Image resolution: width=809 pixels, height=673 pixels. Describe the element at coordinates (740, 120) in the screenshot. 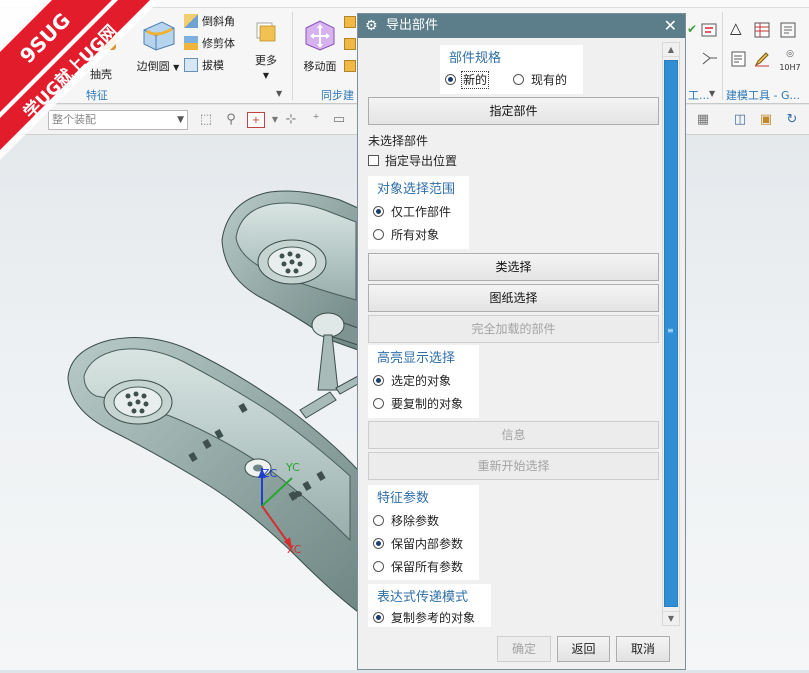

I see `view-icon: ◫` at that location.